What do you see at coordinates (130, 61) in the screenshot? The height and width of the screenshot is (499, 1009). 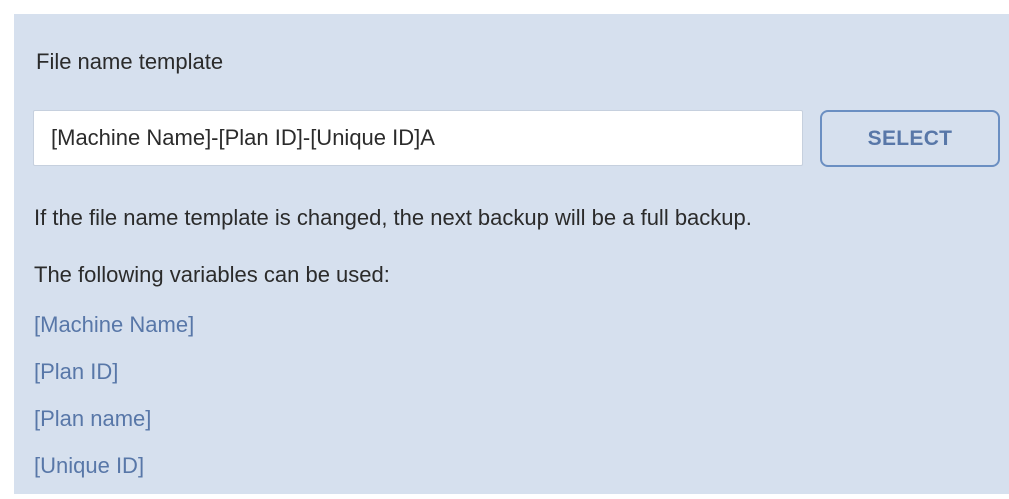 I see `section-title: File name template` at bounding box center [130, 61].